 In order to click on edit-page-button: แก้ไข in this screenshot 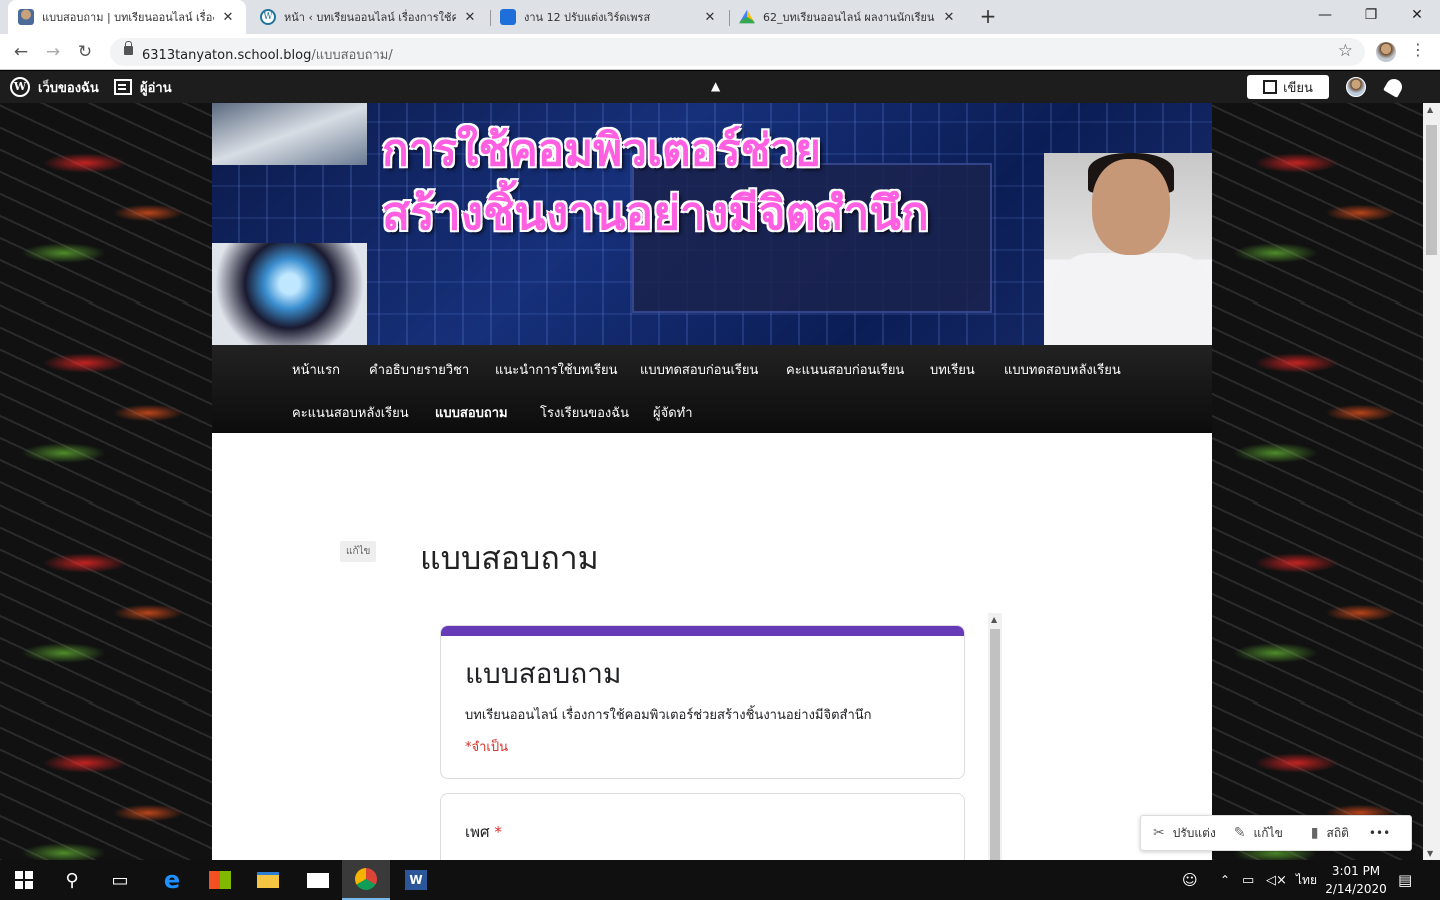, I will do `click(358, 551)`.